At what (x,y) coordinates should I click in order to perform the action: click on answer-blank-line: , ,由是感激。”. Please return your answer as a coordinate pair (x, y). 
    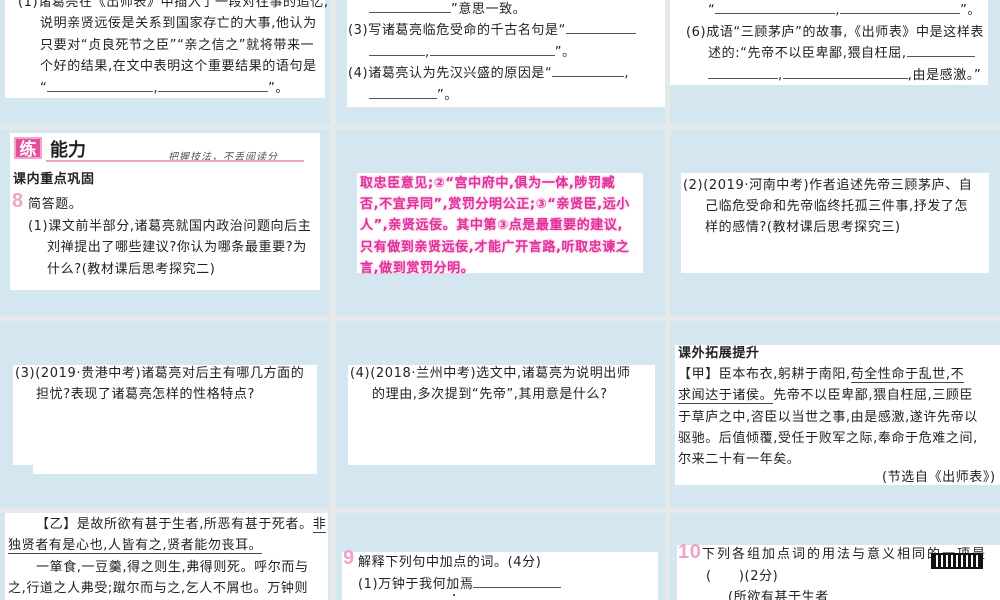
    Looking at the image, I should click on (844, 76).